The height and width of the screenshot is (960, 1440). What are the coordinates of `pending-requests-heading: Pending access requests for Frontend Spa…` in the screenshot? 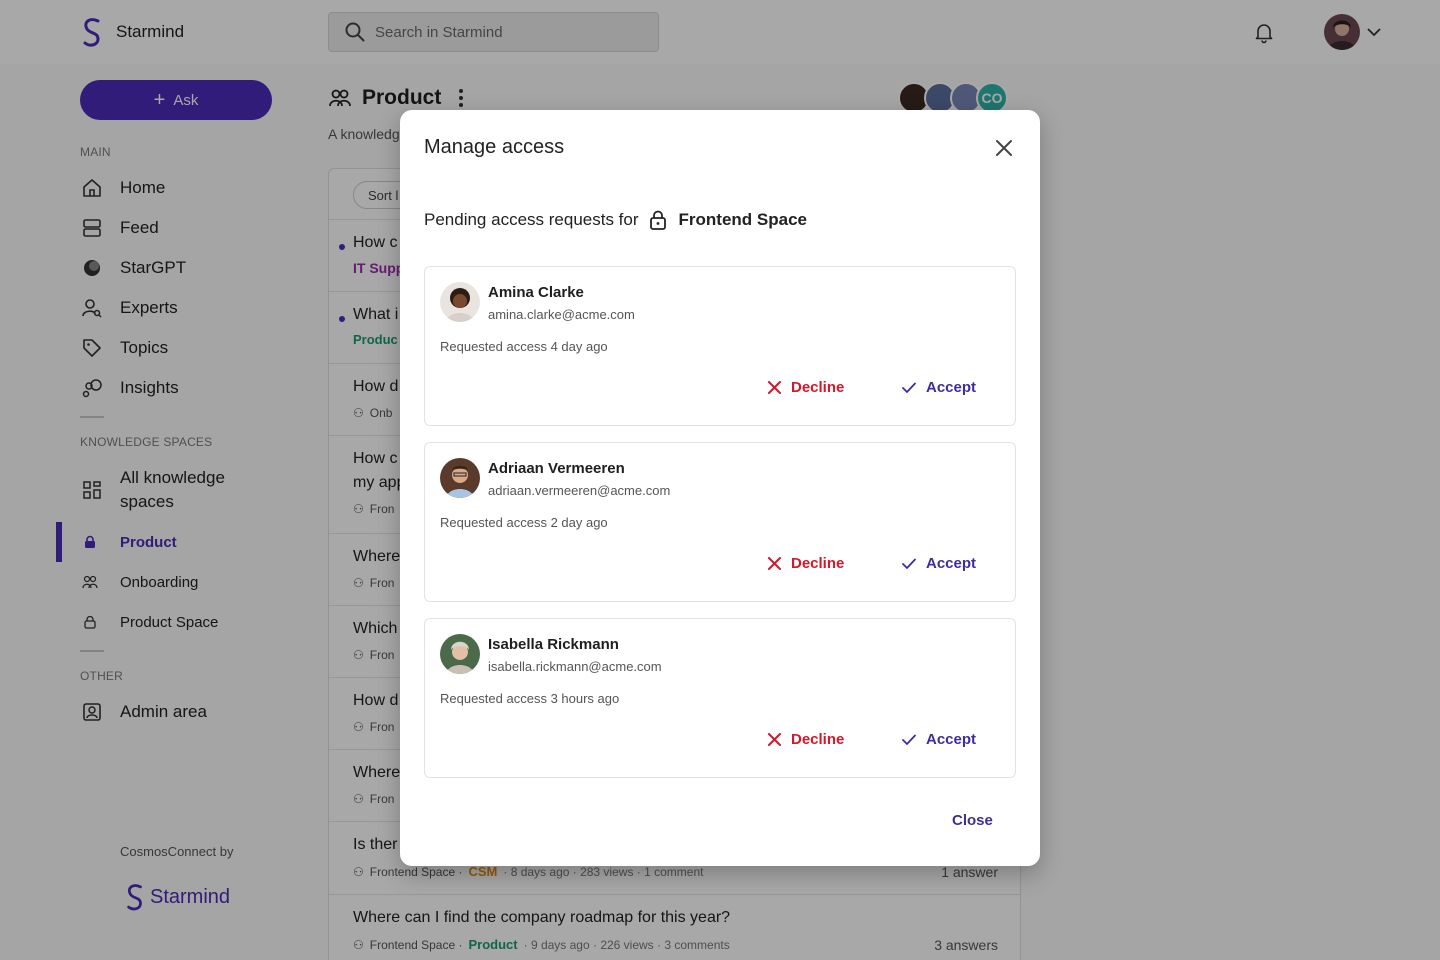 It's located at (615, 220).